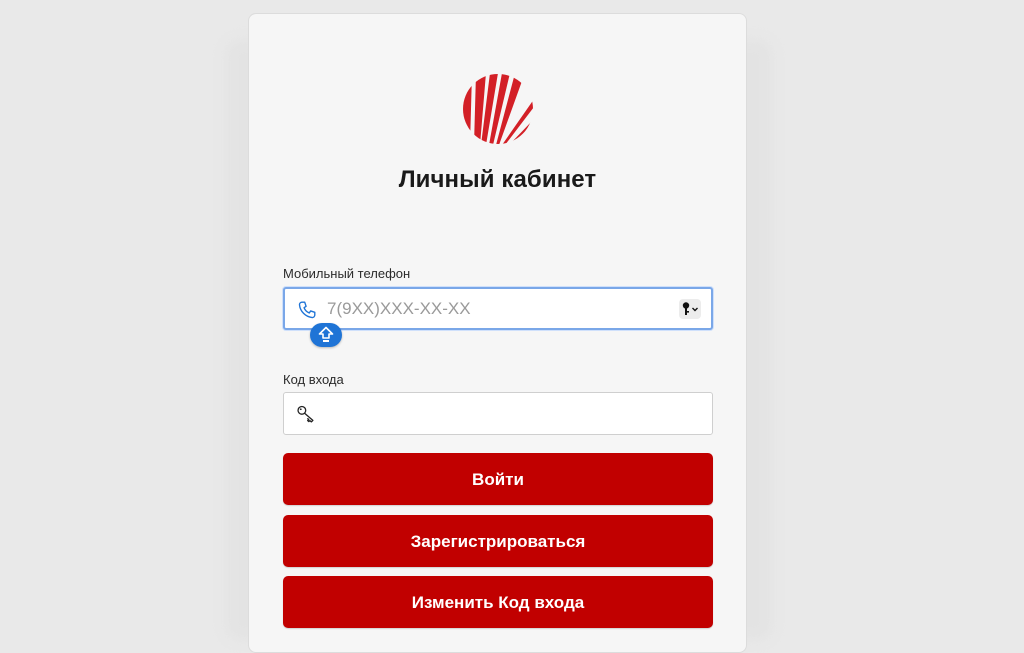  I want to click on brand-logo, so click(498, 109).